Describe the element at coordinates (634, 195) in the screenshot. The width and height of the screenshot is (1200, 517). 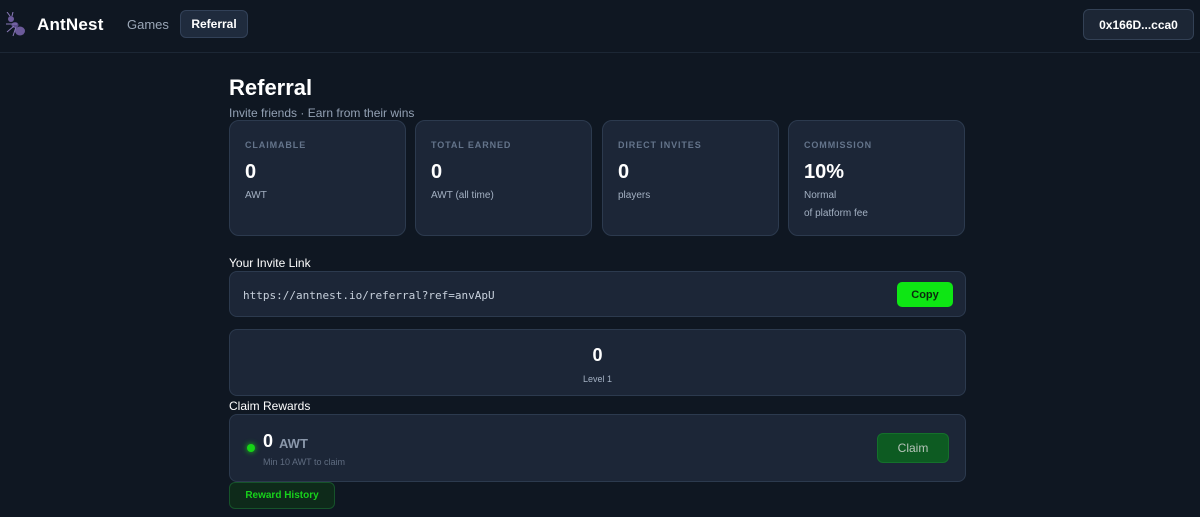
I see `stat-unit: players` at that location.